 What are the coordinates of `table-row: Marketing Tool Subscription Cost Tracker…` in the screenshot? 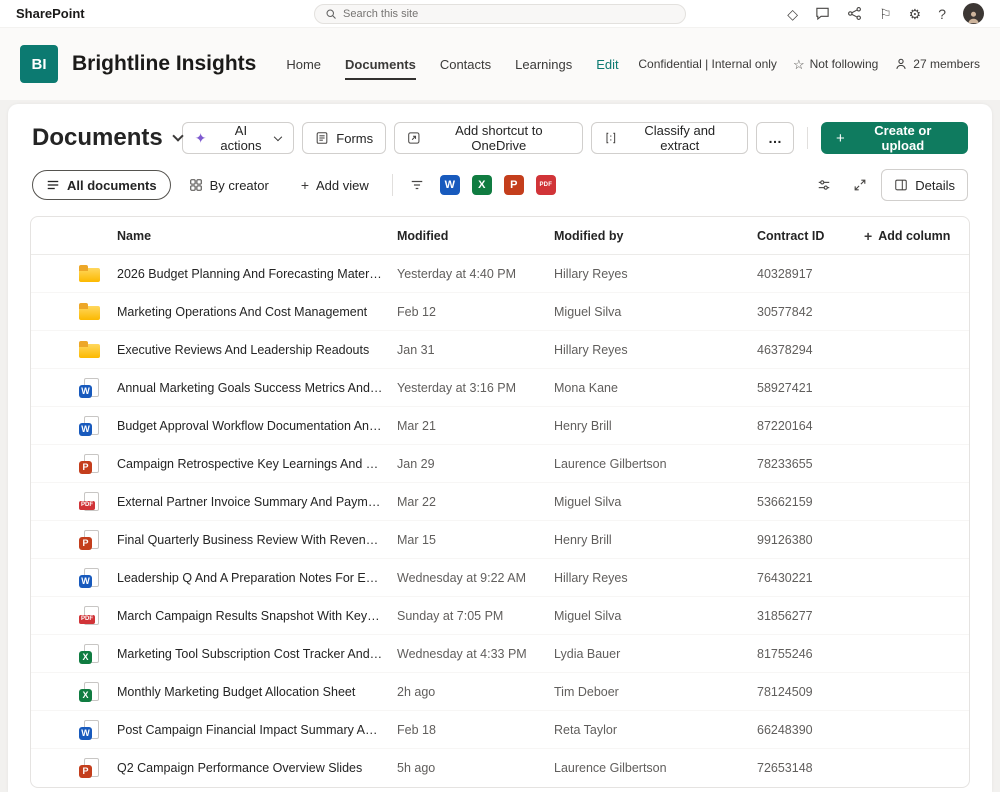 It's located at (500, 654).